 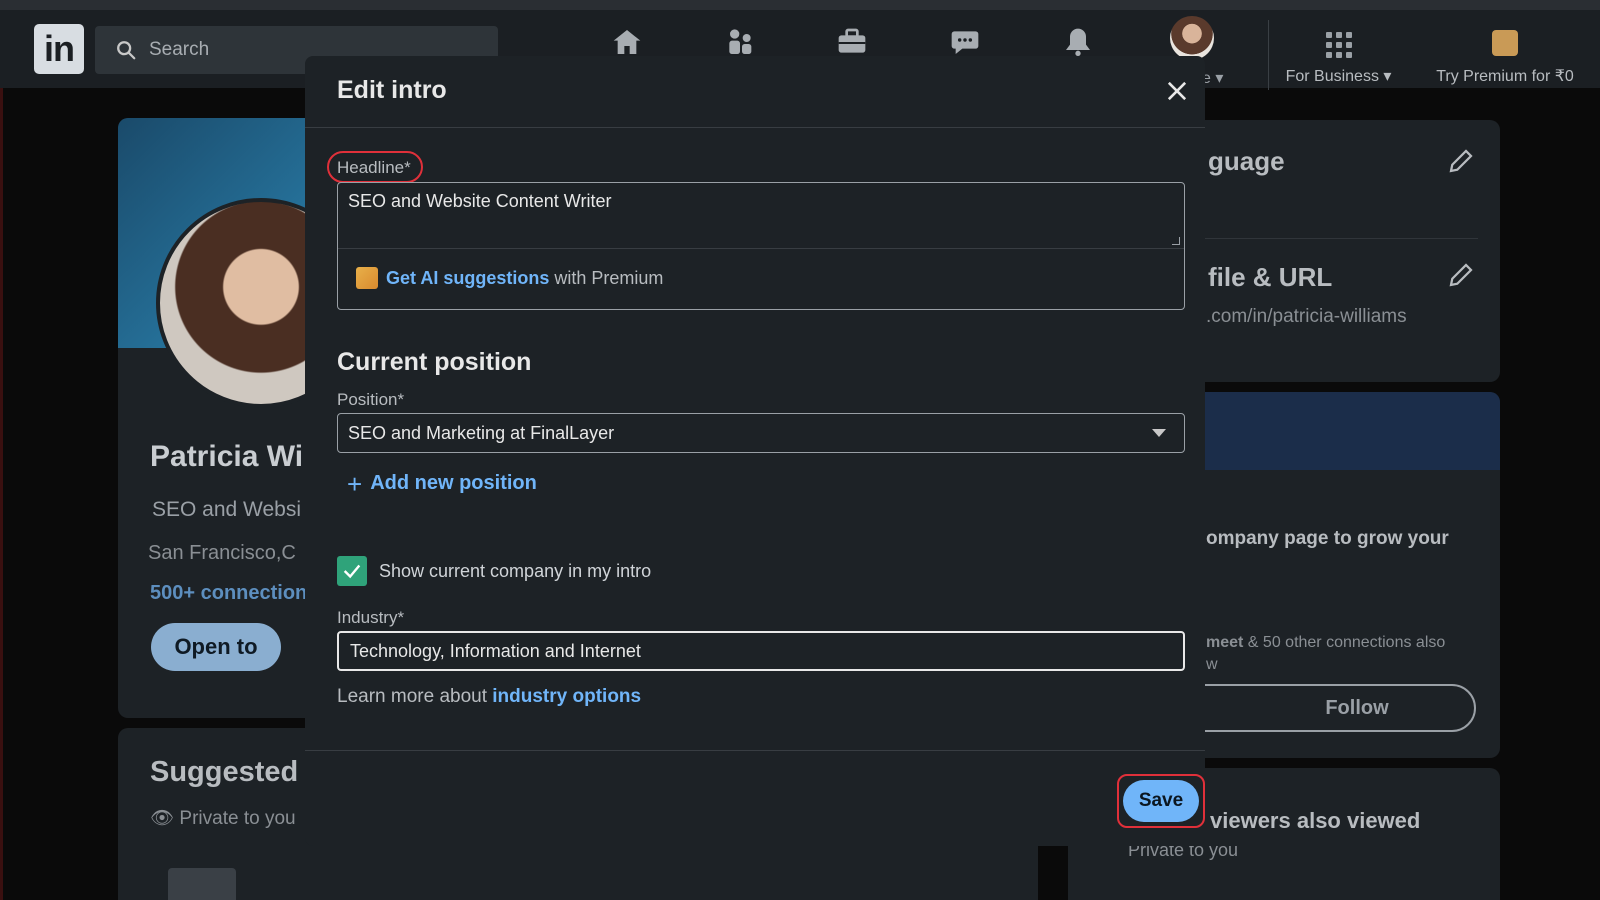 What do you see at coordinates (237, 818) in the screenshot?
I see `suggested-subtitle-text: Private to you` at bounding box center [237, 818].